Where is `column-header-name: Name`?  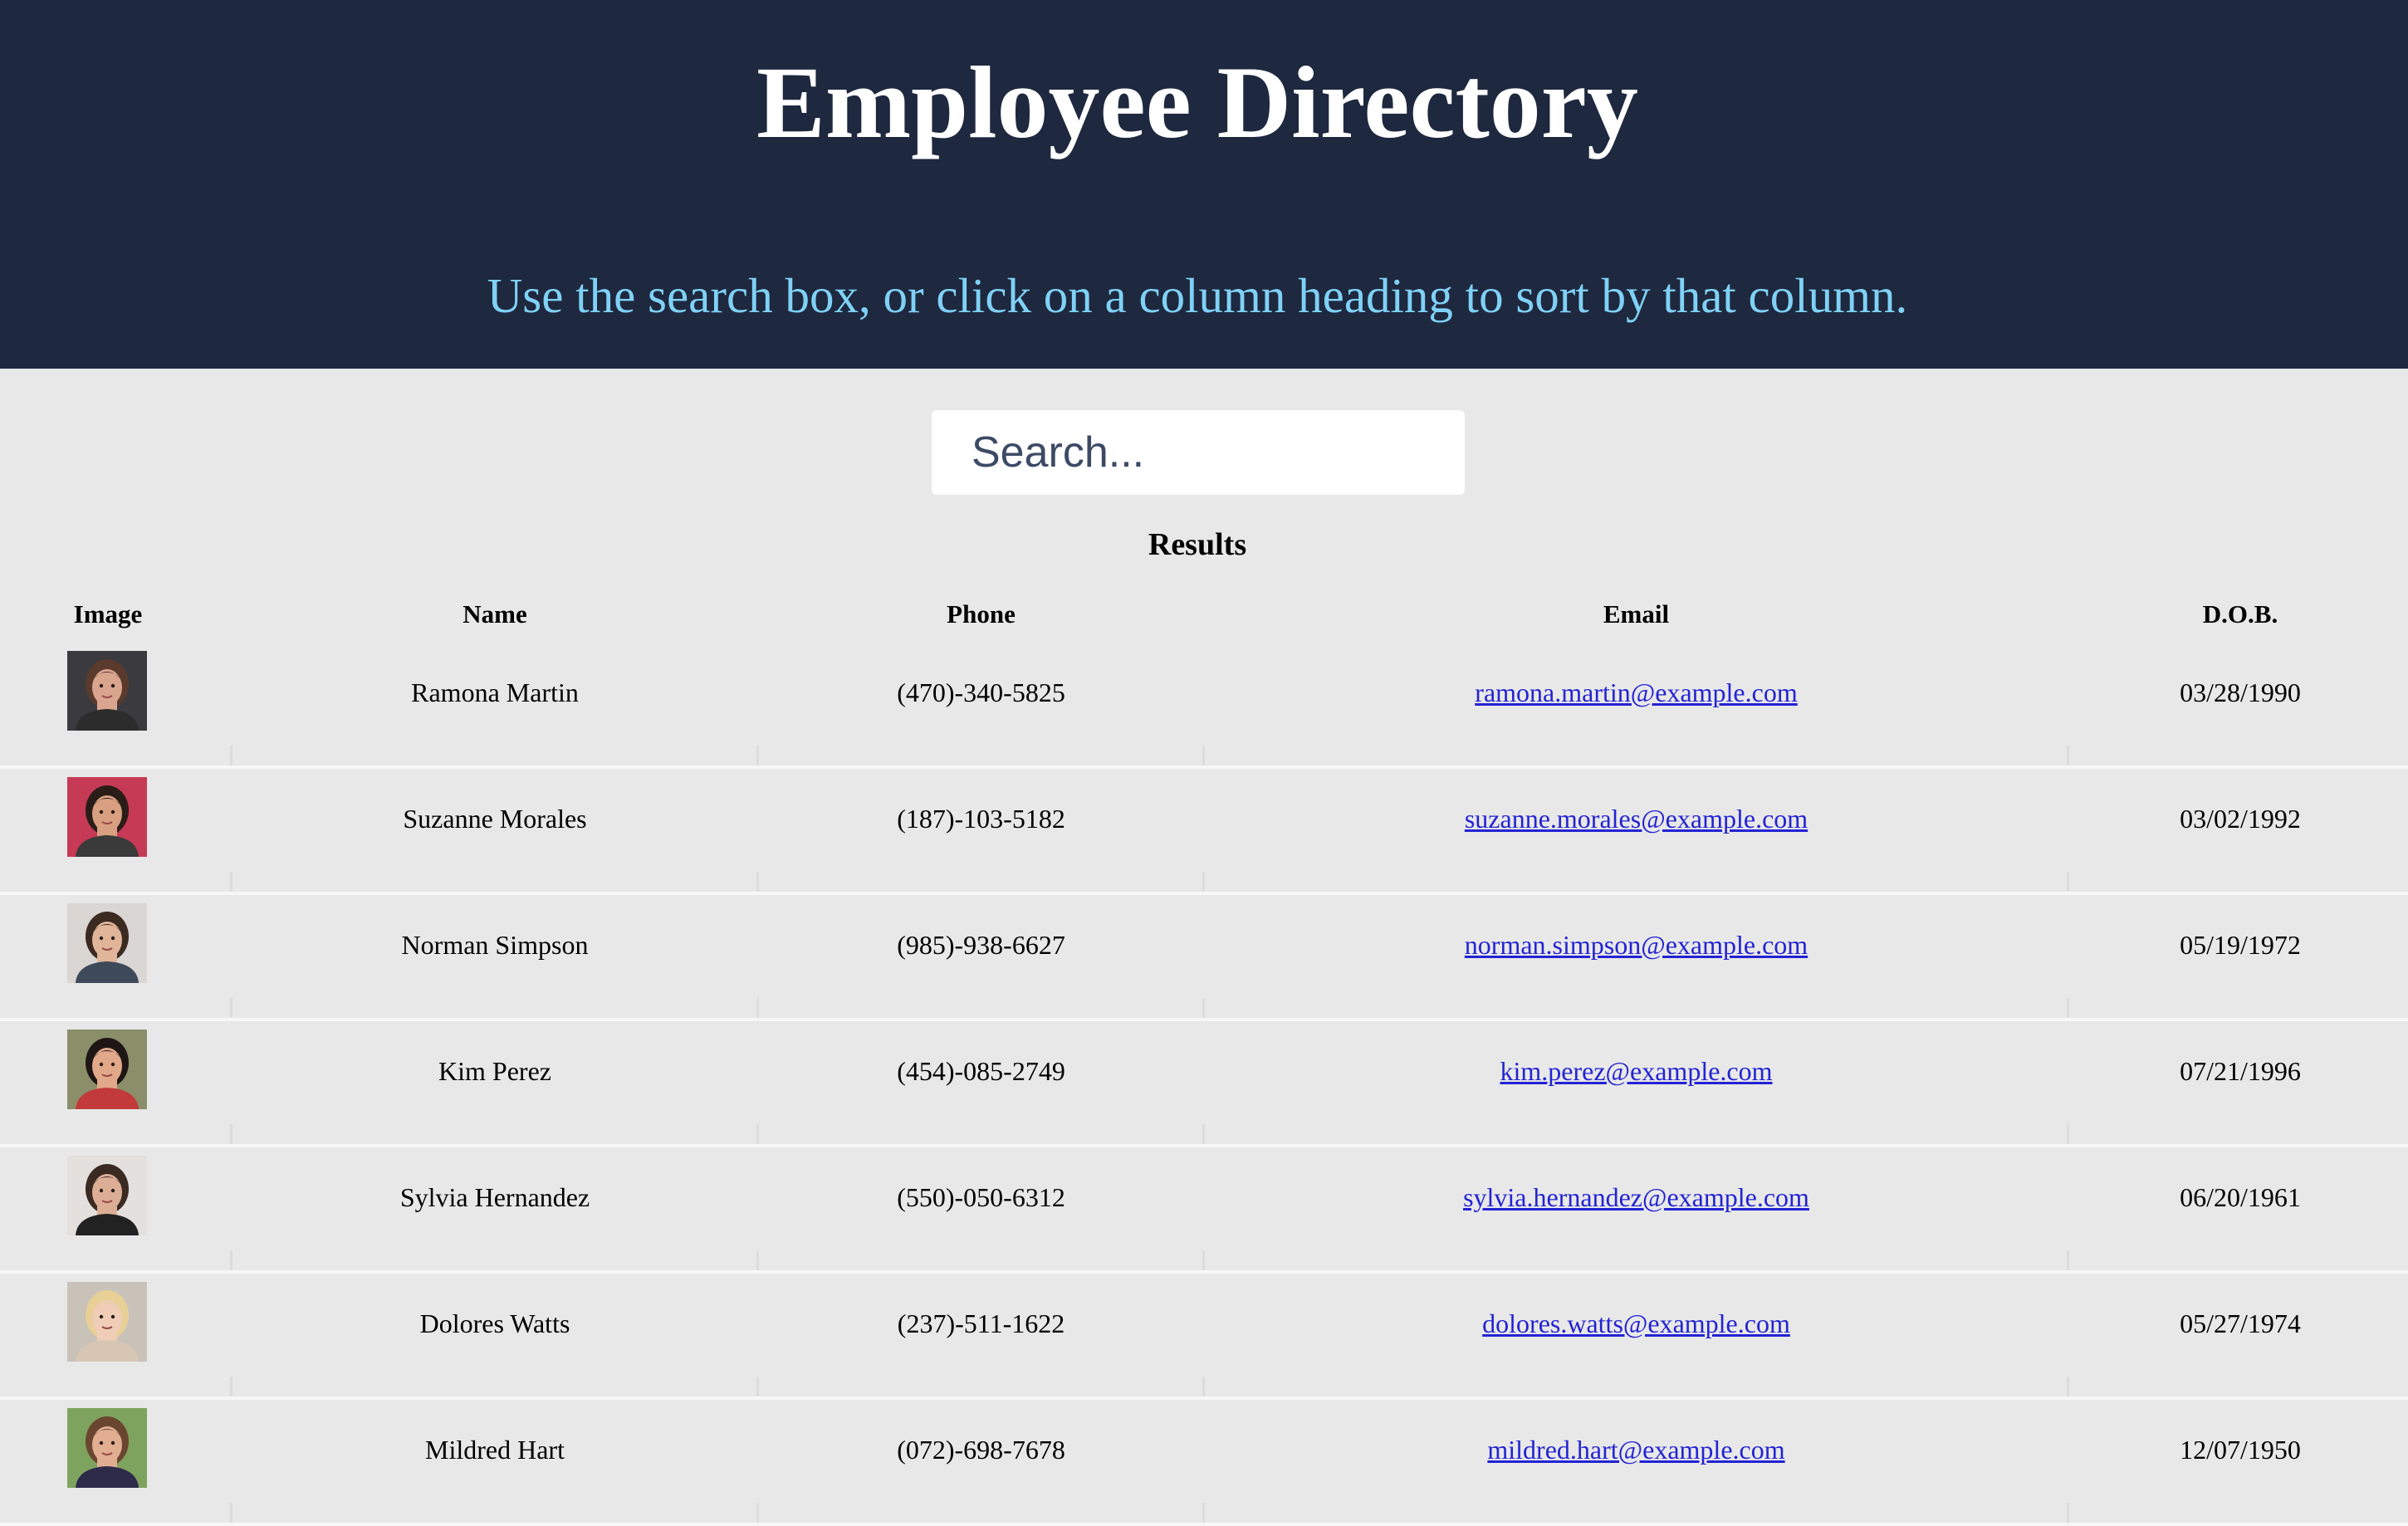 column-header-name: Name is located at coordinates (495, 614).